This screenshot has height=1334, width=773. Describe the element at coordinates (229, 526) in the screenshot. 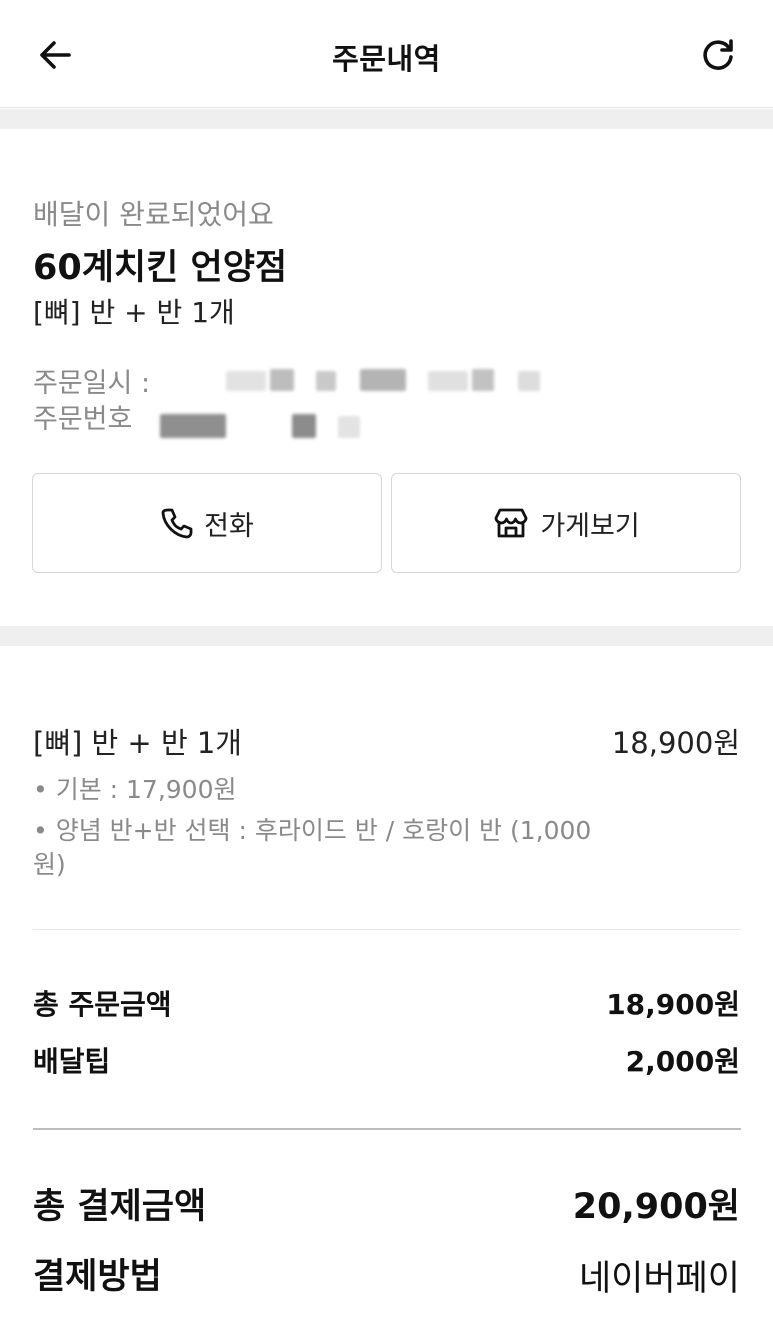

I see `call-button-label: 전화` at that location.